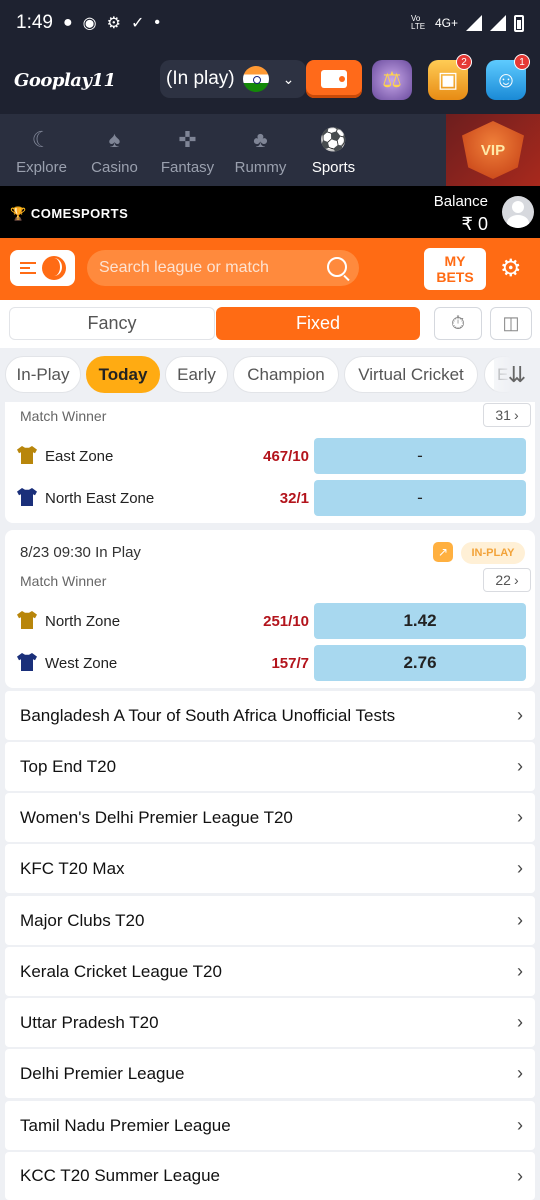  I want to click on layout-button: ◫, so click(511, 323).